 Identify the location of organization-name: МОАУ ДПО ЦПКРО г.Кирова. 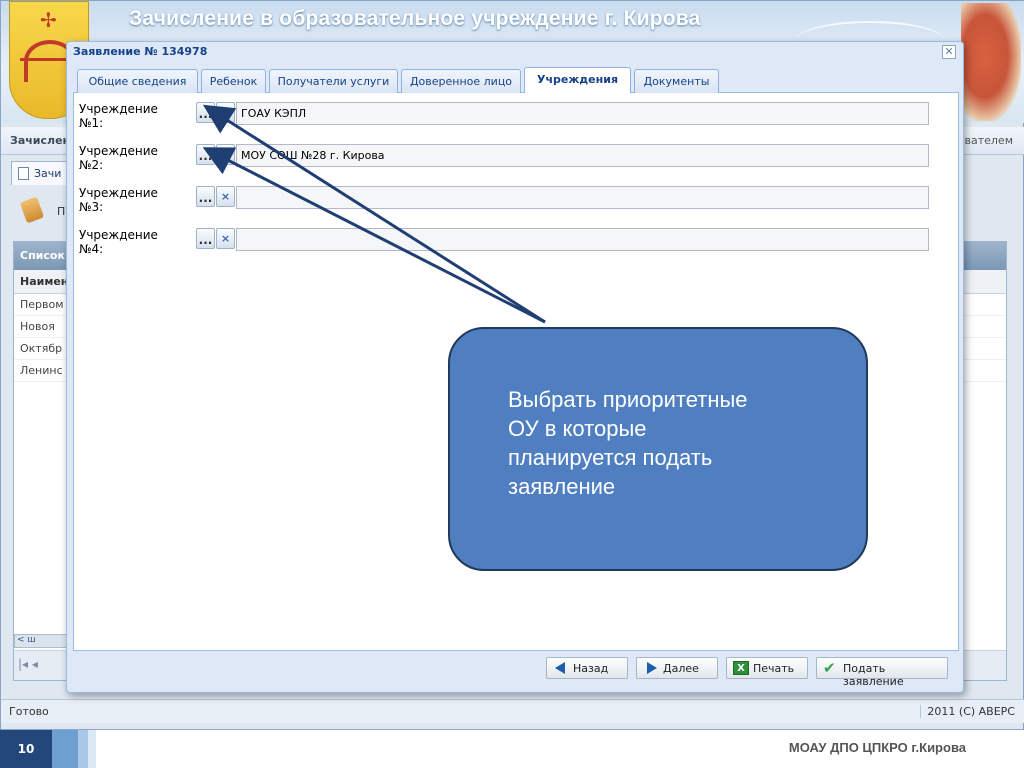
(877, 747).